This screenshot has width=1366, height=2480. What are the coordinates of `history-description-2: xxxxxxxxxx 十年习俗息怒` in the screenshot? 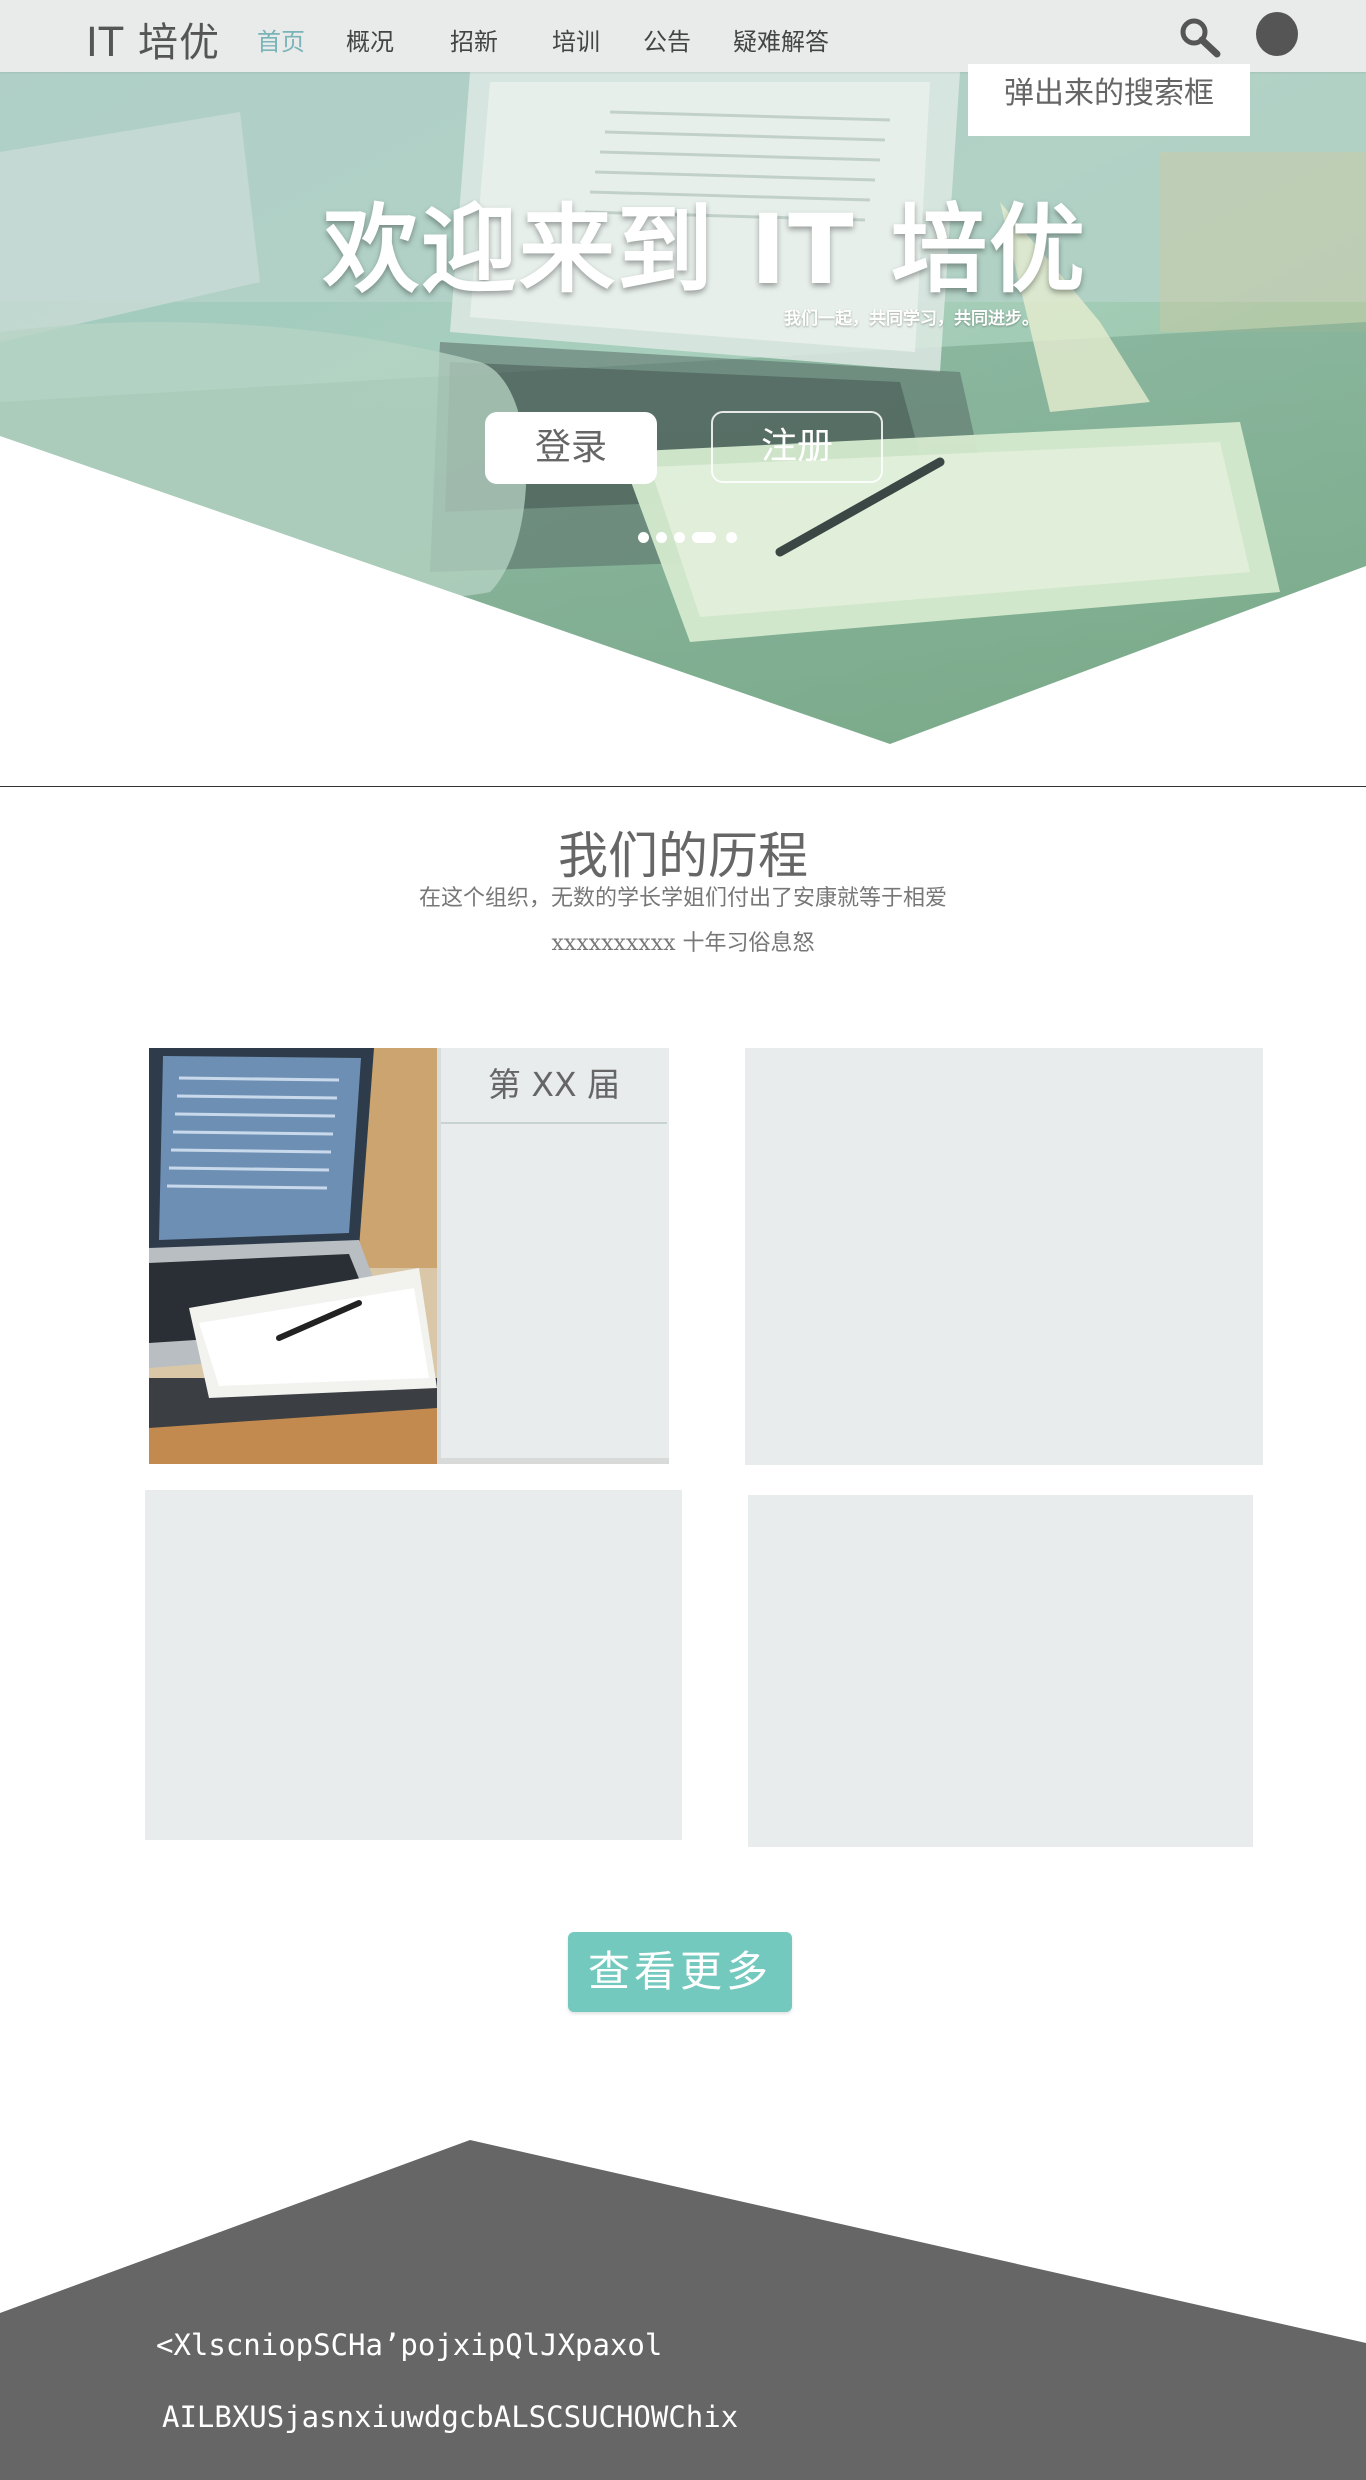 It's located at (683, 943).